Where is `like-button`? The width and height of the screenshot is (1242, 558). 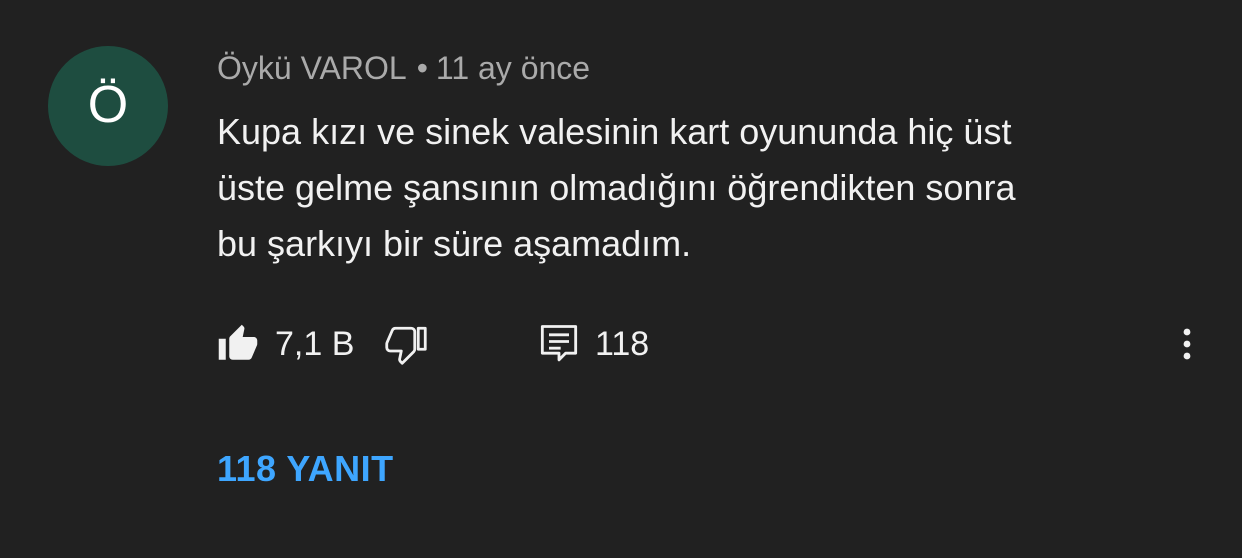 like-button is located at coordinates (238, 344).